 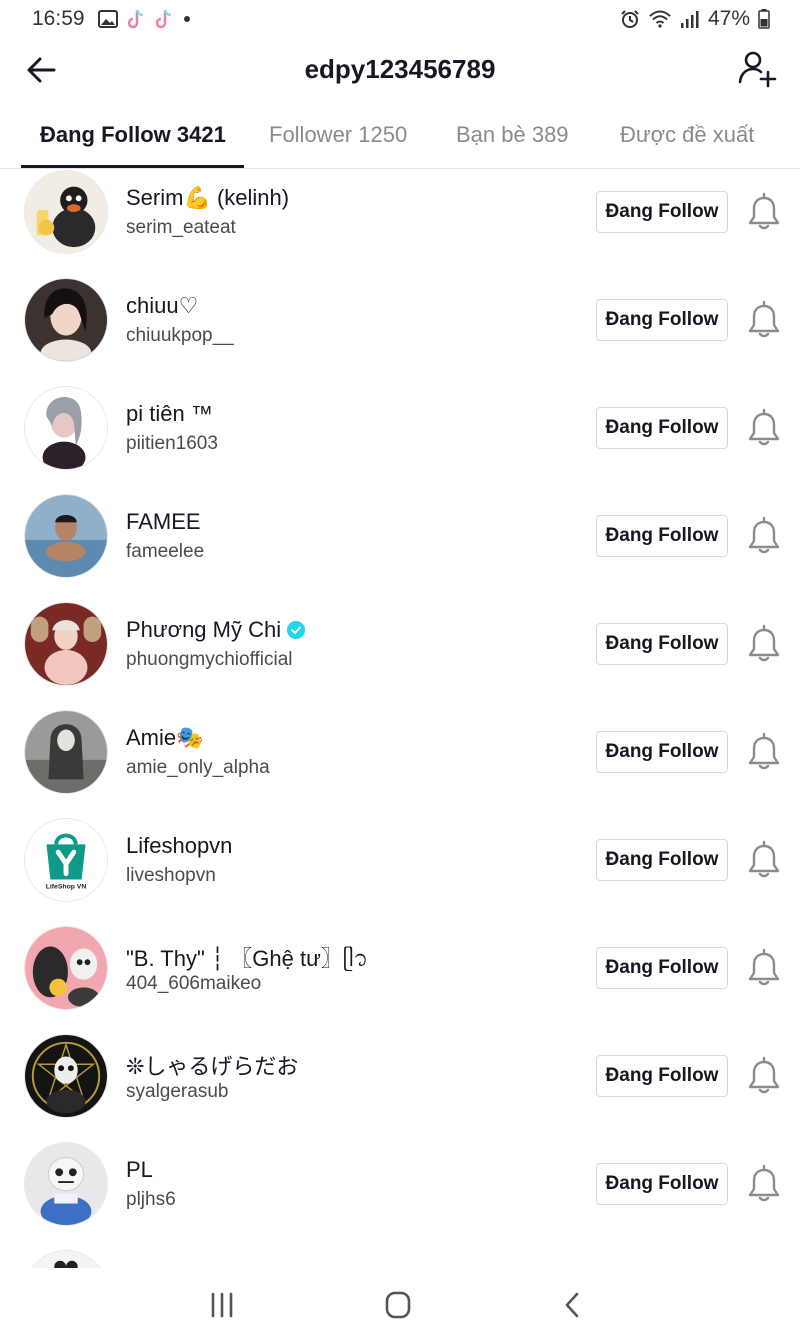 What do you see at coordinates (400, 547) in the screenshot?
I see `list-item: FAMEE fameelee Đang Follow` at bounding box center [400, 547].